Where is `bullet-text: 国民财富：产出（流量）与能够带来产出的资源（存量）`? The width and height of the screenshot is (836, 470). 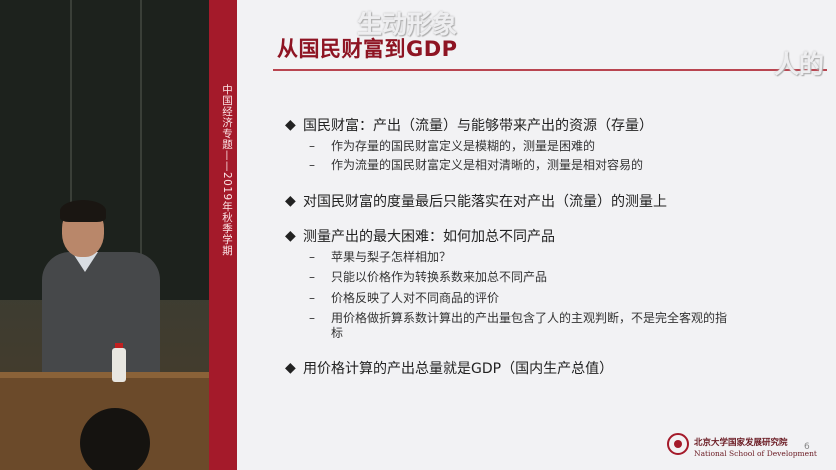 bullet-text: 国民财富：产出（流量）与能够带来产出的资源（存量） is located at coordinates (478, 126).